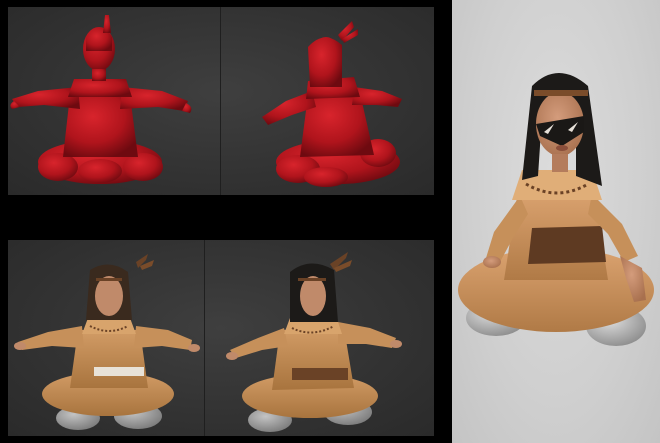  Describe the element at coordinates (107, 342) in the screenshot. I see `textured-front-white-belt` at that location.